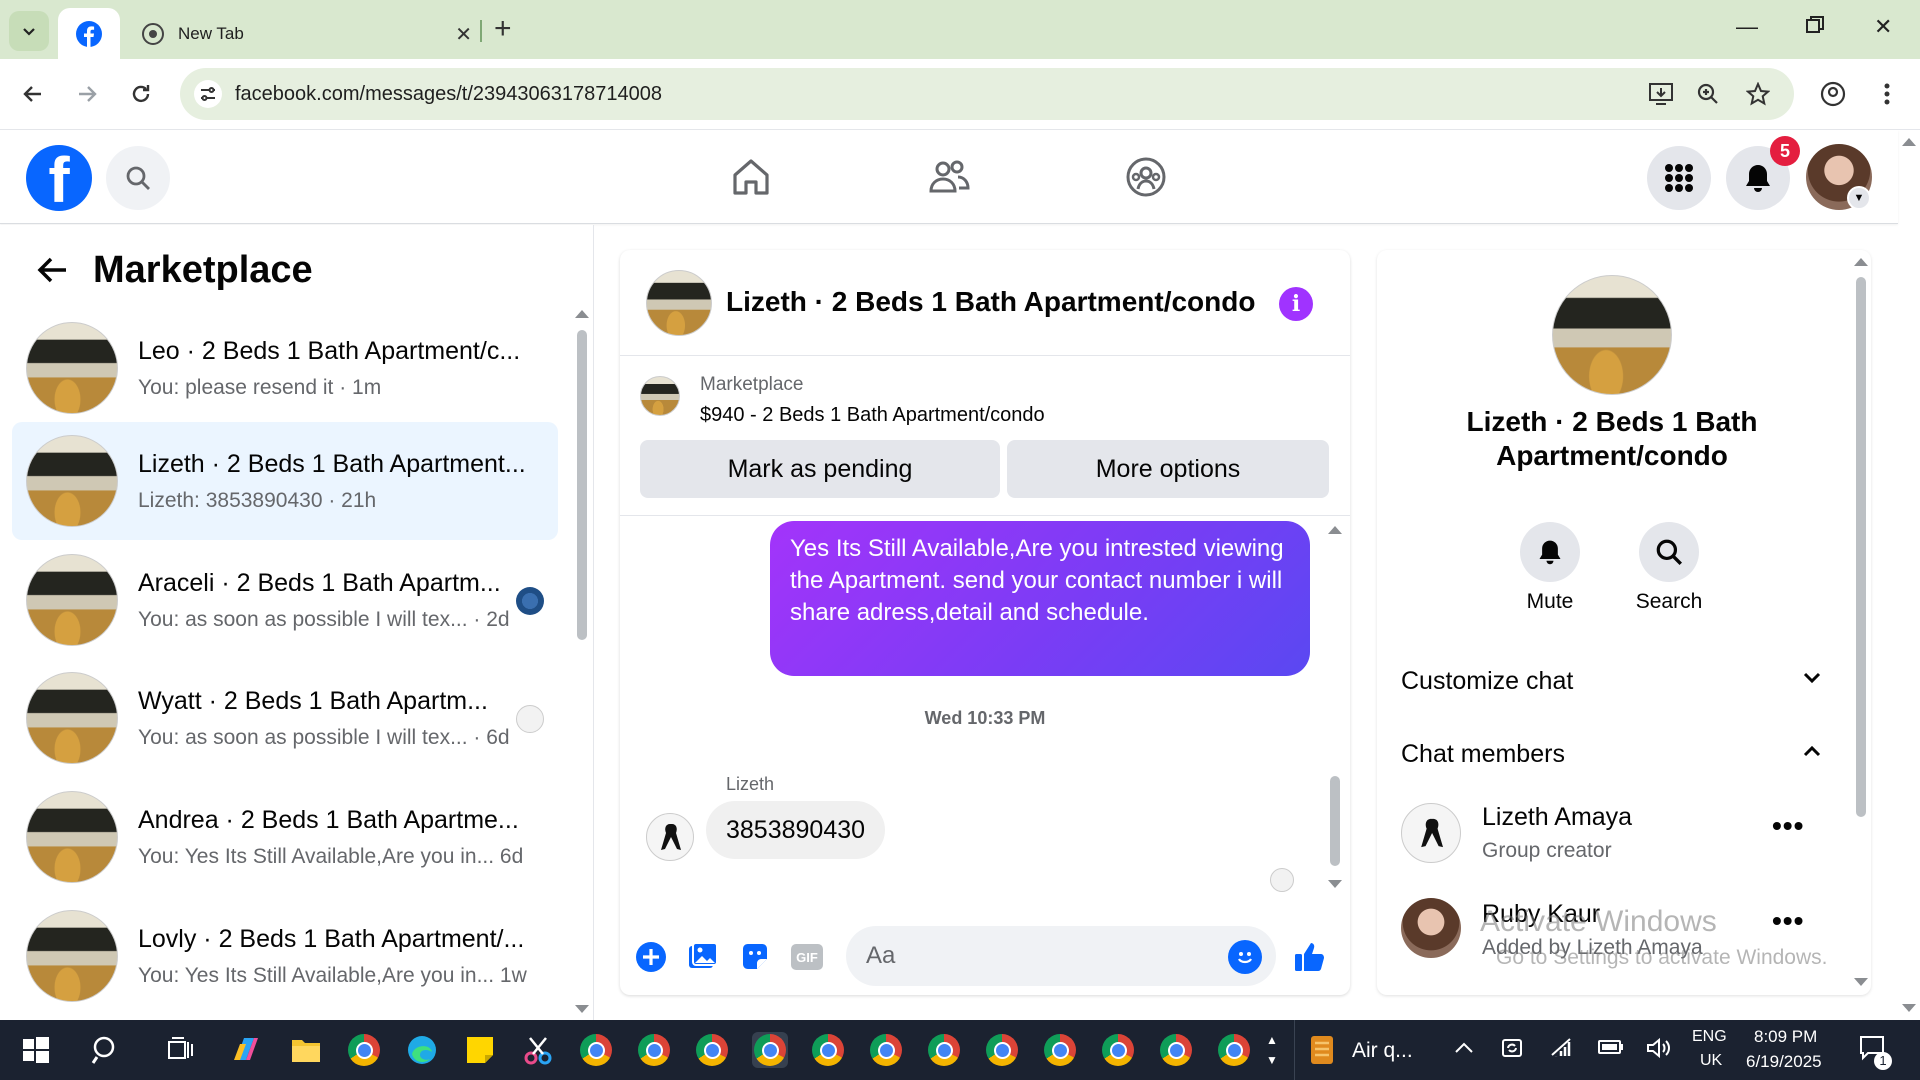 The width and height of the screenshot is (1920, 1080). Describe the element at coordinates (679, 303) in the screenshot. I see `chat-avatar` at that location.